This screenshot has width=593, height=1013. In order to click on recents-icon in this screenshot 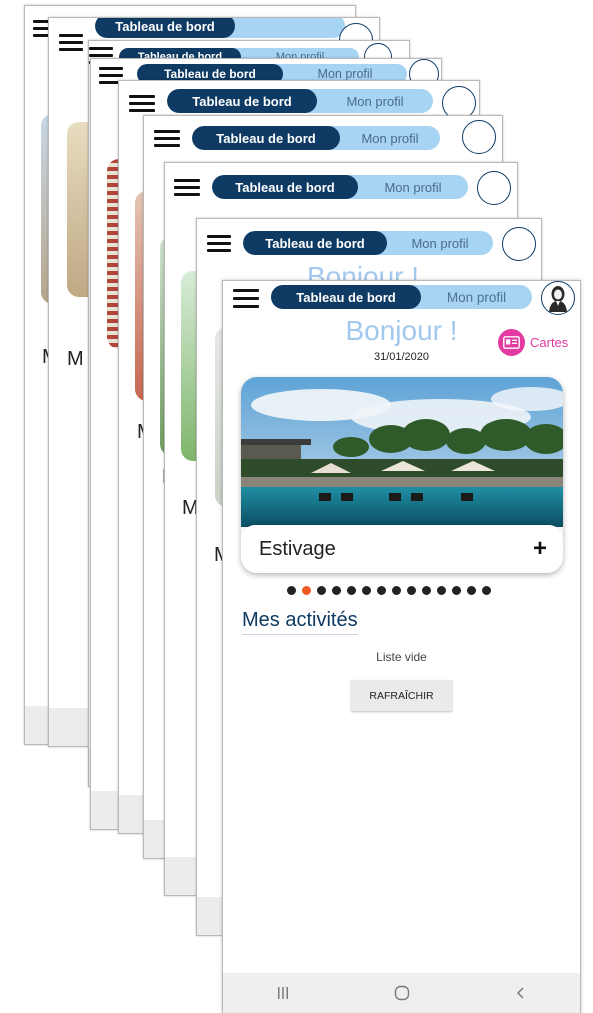, I will do `click(283, 993)`.